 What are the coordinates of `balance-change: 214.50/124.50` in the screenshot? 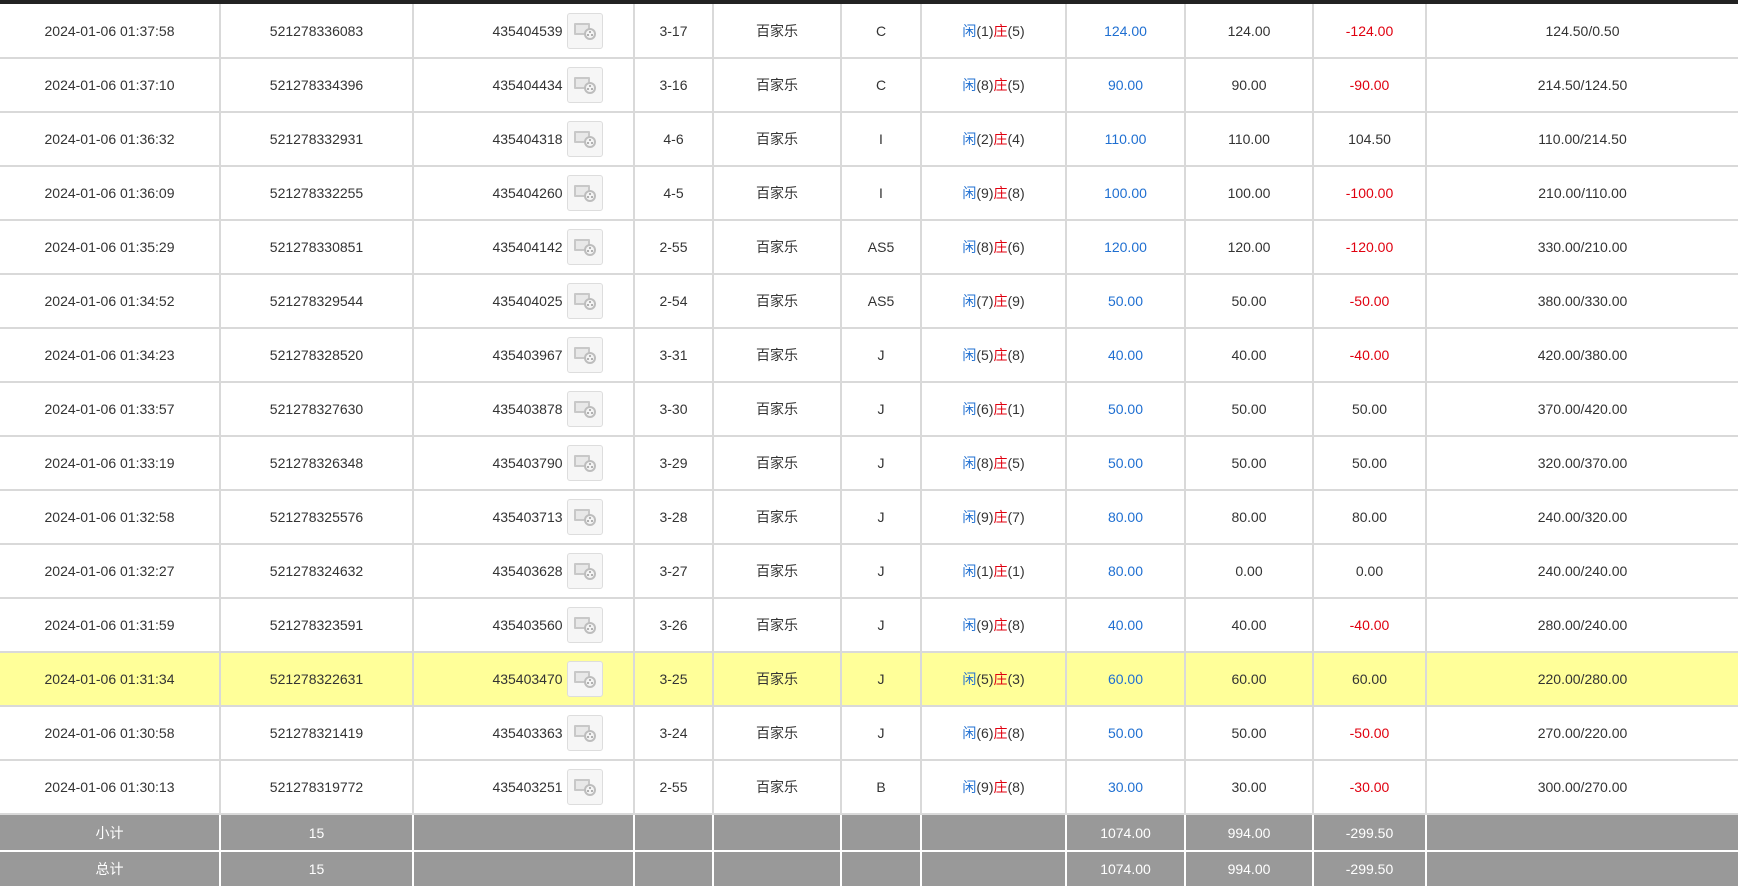 It's located at (1582, 85).